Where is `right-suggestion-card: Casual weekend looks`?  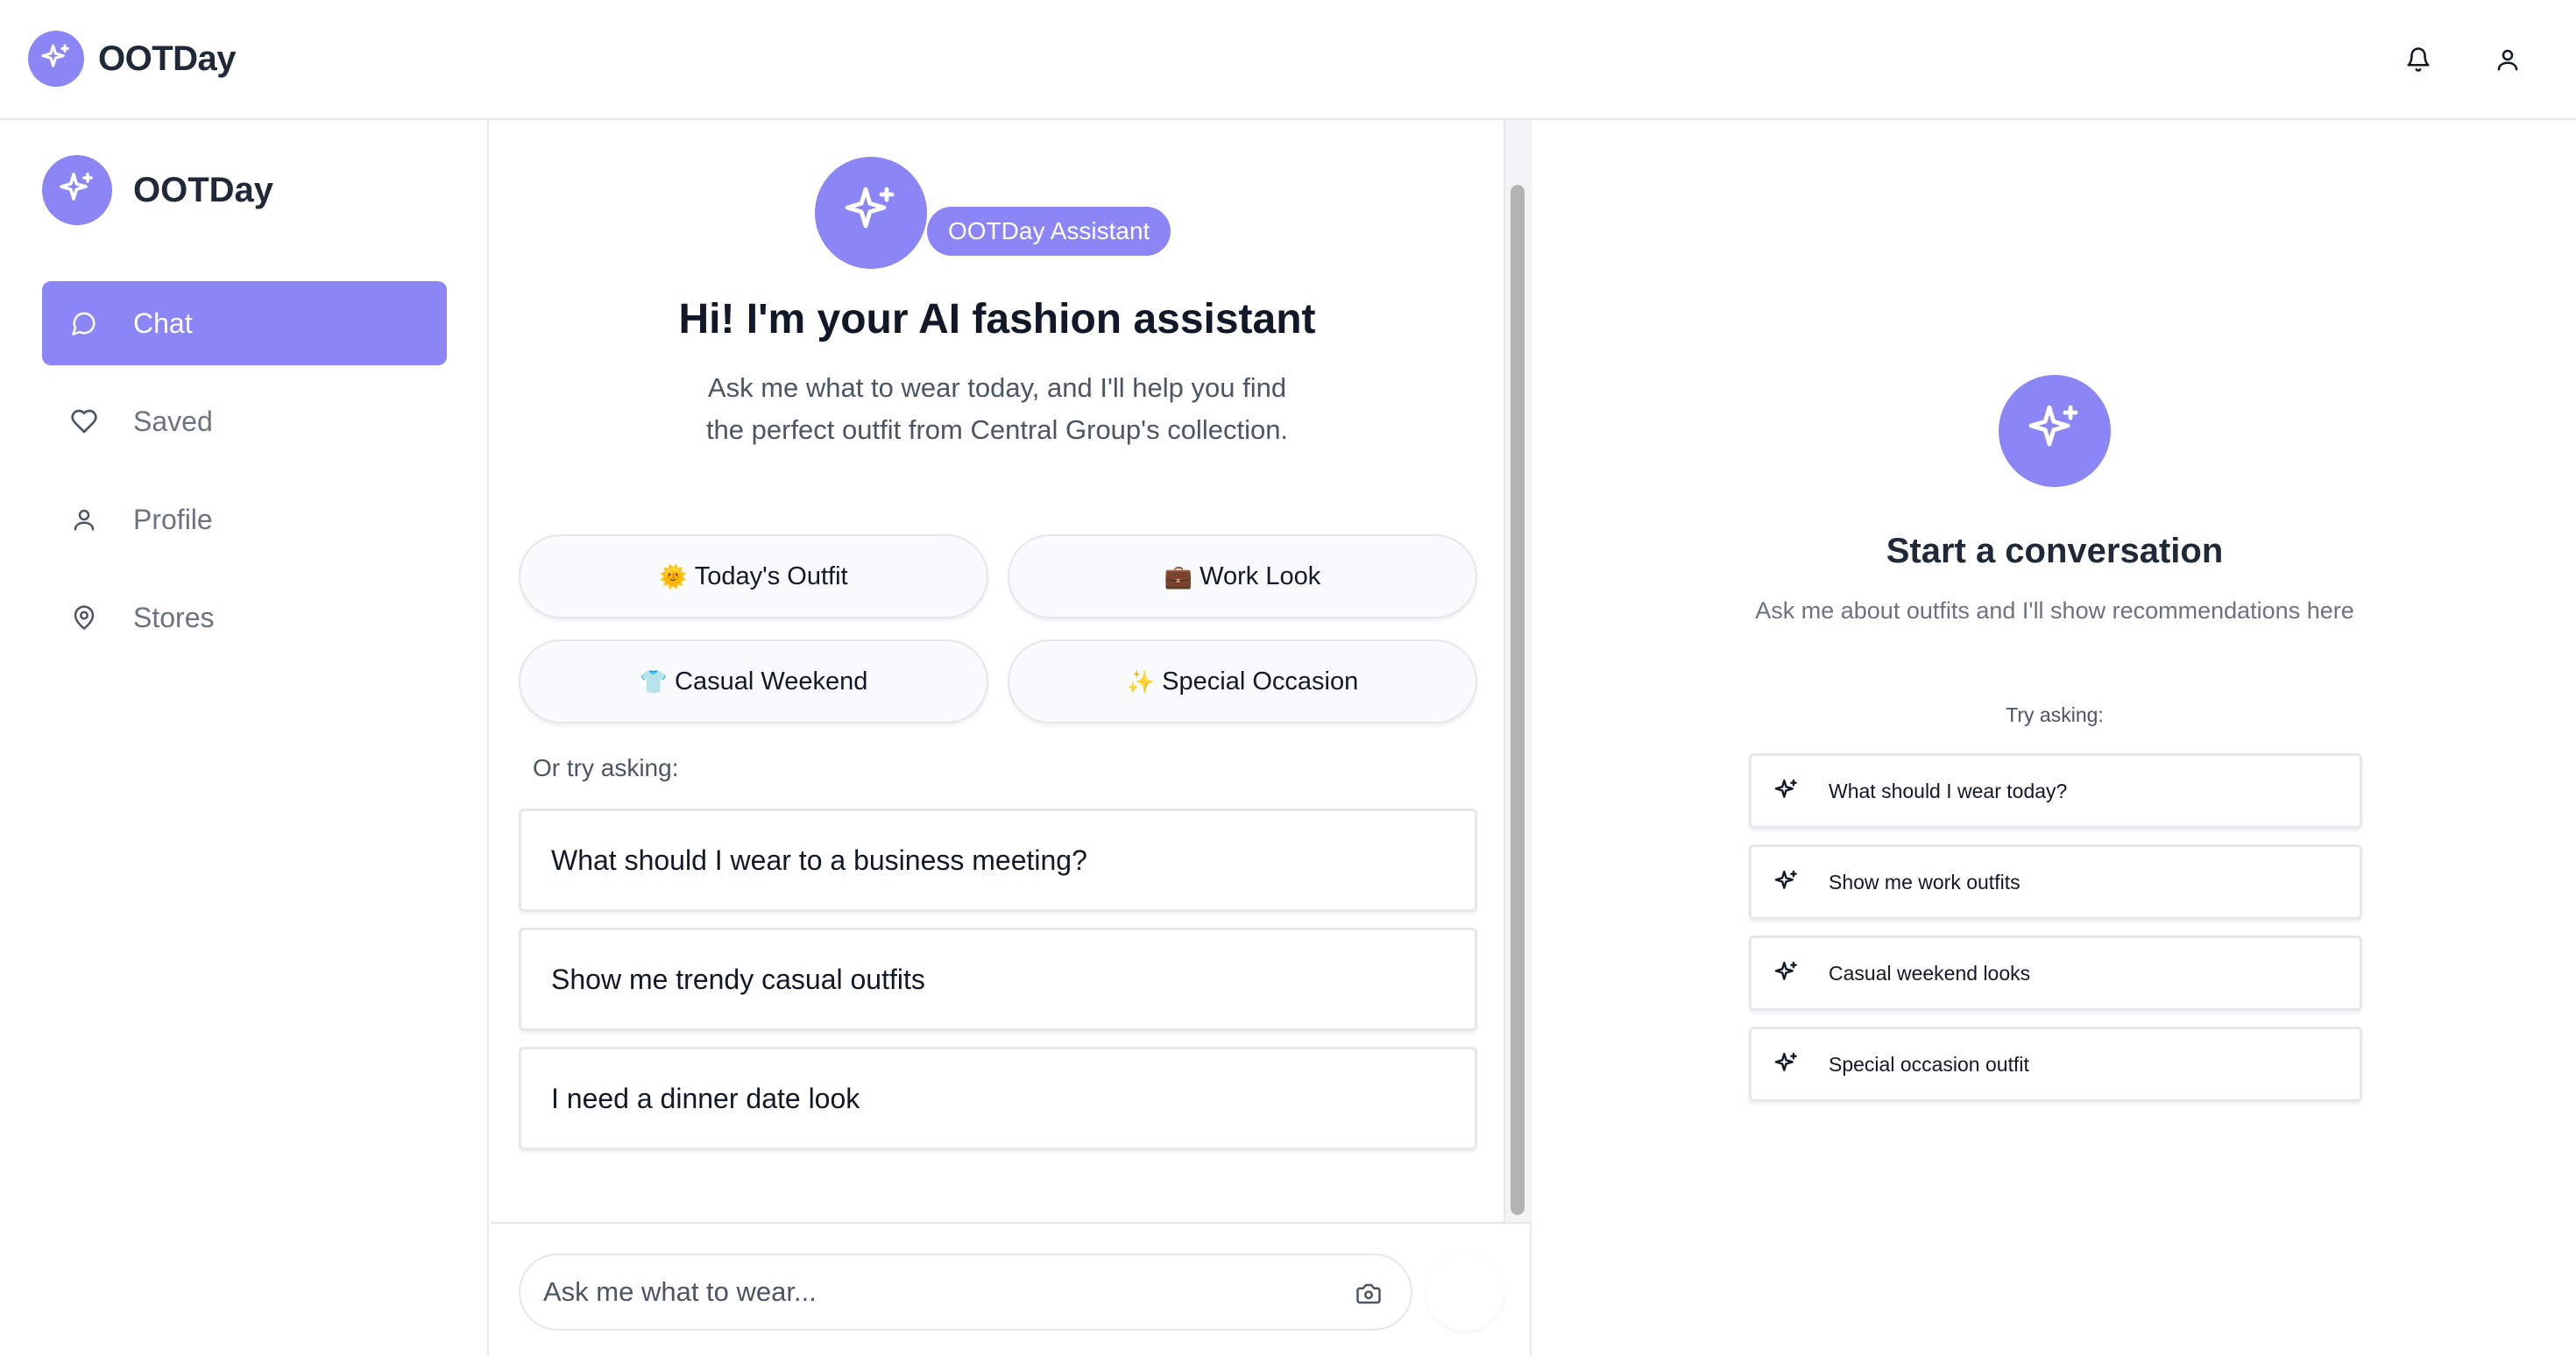
right-suggestion-card: Casual weekend looks is located at coordinates (2055, 973).